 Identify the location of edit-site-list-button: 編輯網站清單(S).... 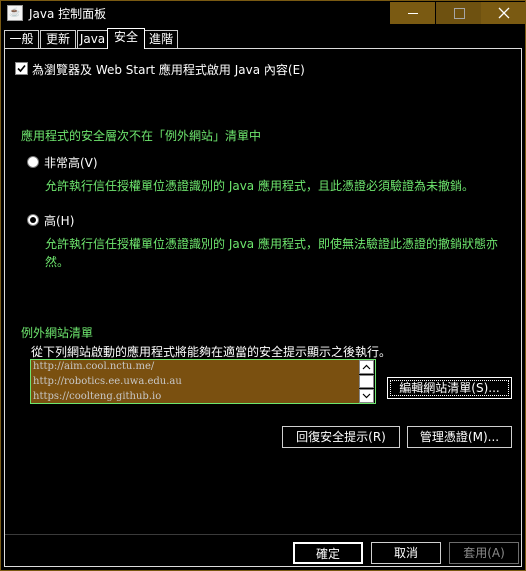
(449, 388).